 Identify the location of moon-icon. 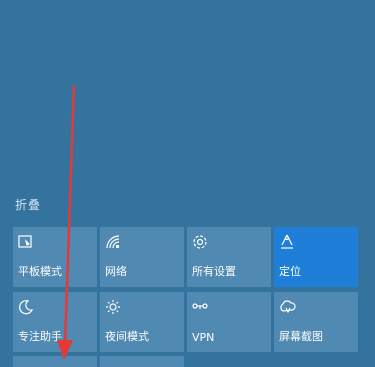
(26, 307).